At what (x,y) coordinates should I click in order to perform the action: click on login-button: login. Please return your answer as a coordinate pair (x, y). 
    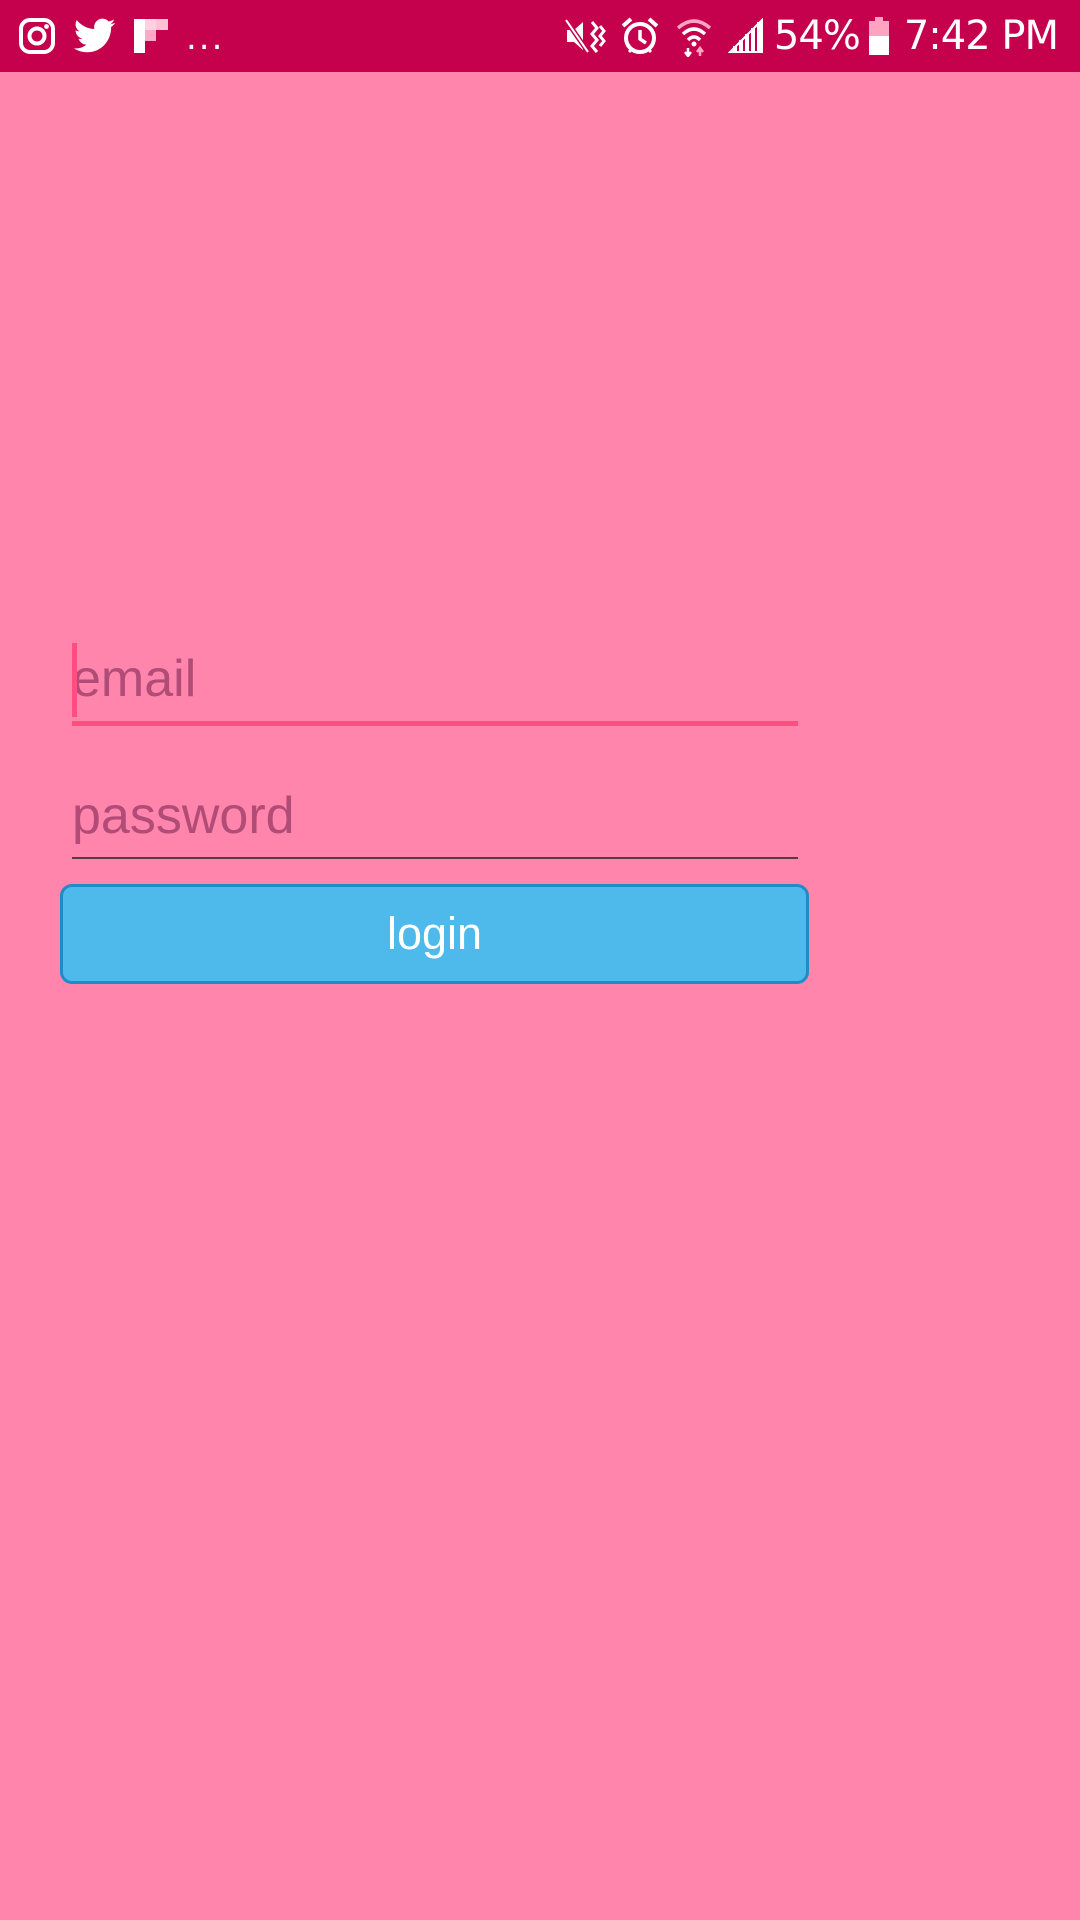
    Looking at the image, I should click on (434, 934).